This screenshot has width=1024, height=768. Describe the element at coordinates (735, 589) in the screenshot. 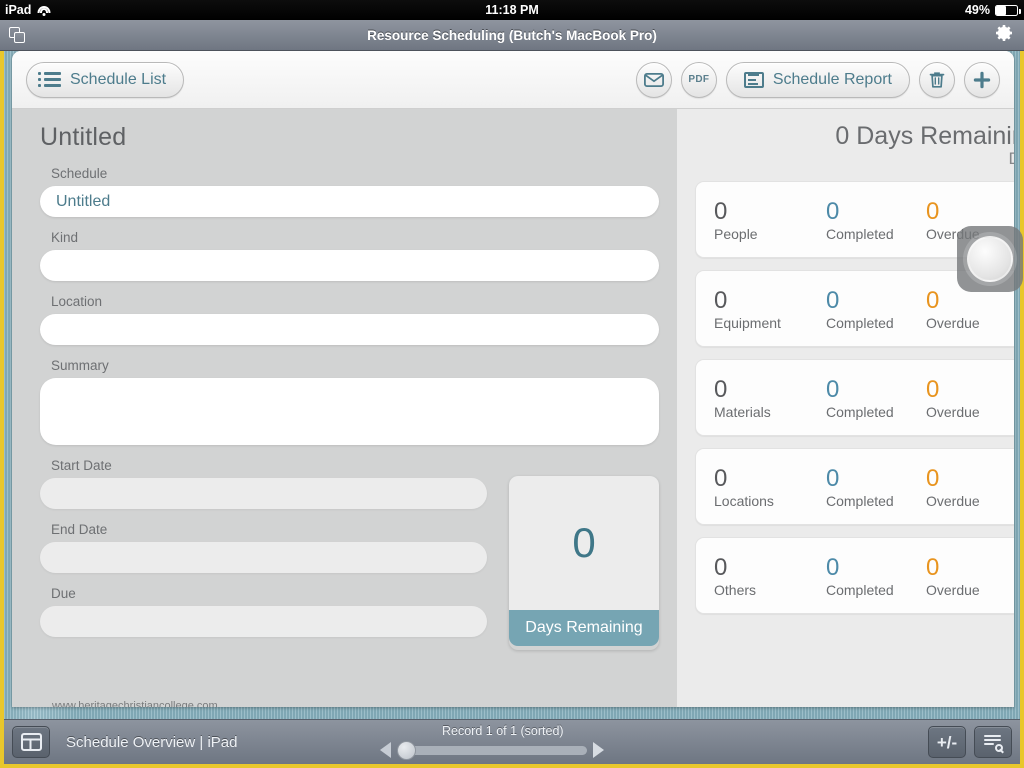

I see `stat-label: Others` at that location.